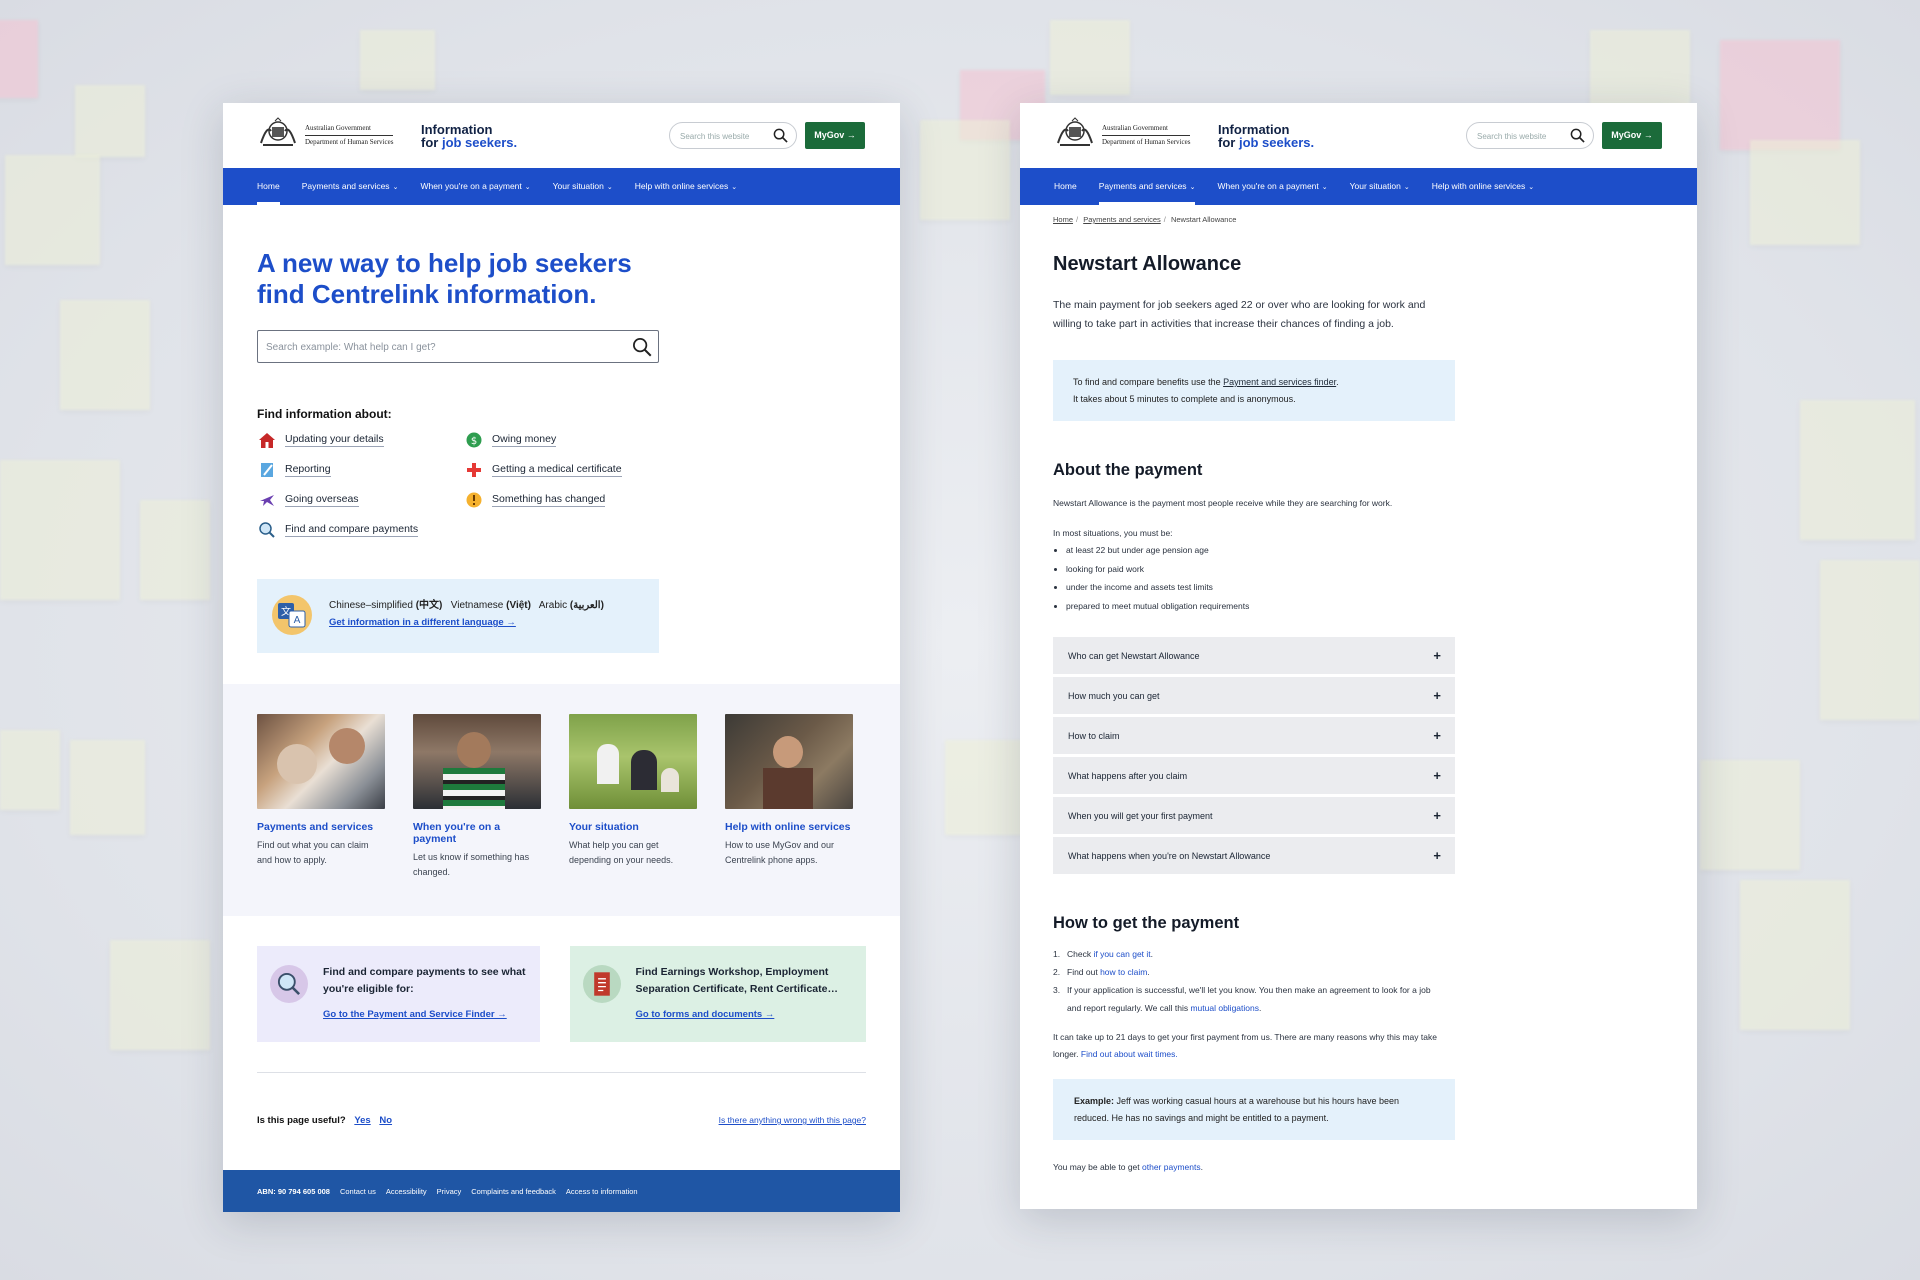  What do you see at coordinates (564, 469) in the screenshot?
I see `topic-medical-certificate: Getting a medical certificate` at bounding box center [564, 469].